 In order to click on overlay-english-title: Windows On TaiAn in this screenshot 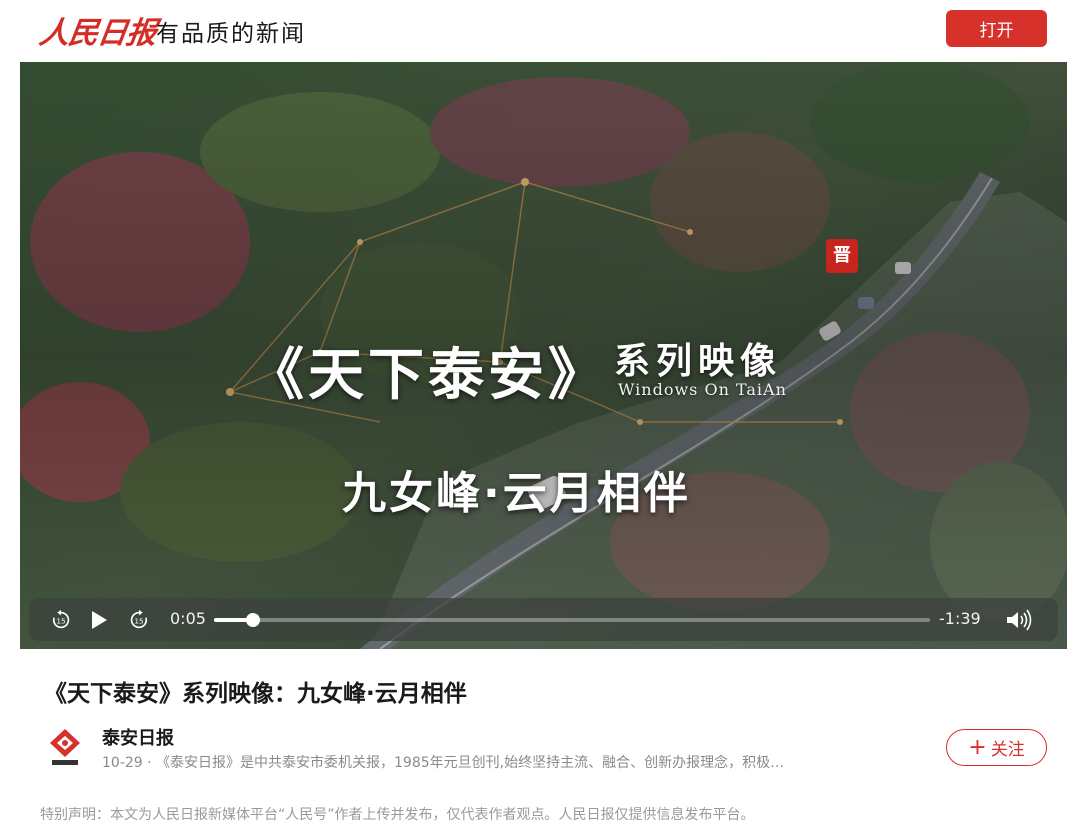, I will do `click(702, 389)`.